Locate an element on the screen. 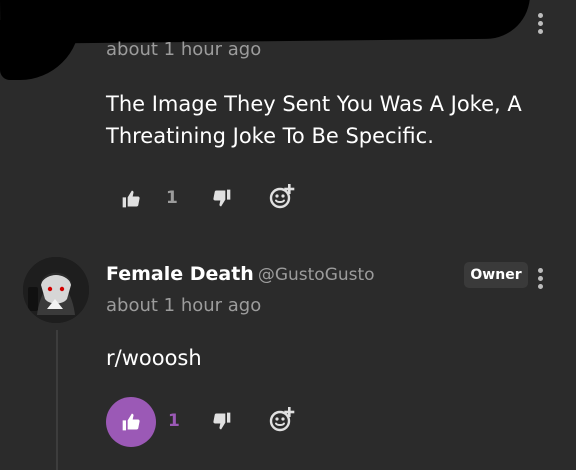 The height and width of the screenshot is (470, 576). avatar-image is located at coordinates (56, 290).